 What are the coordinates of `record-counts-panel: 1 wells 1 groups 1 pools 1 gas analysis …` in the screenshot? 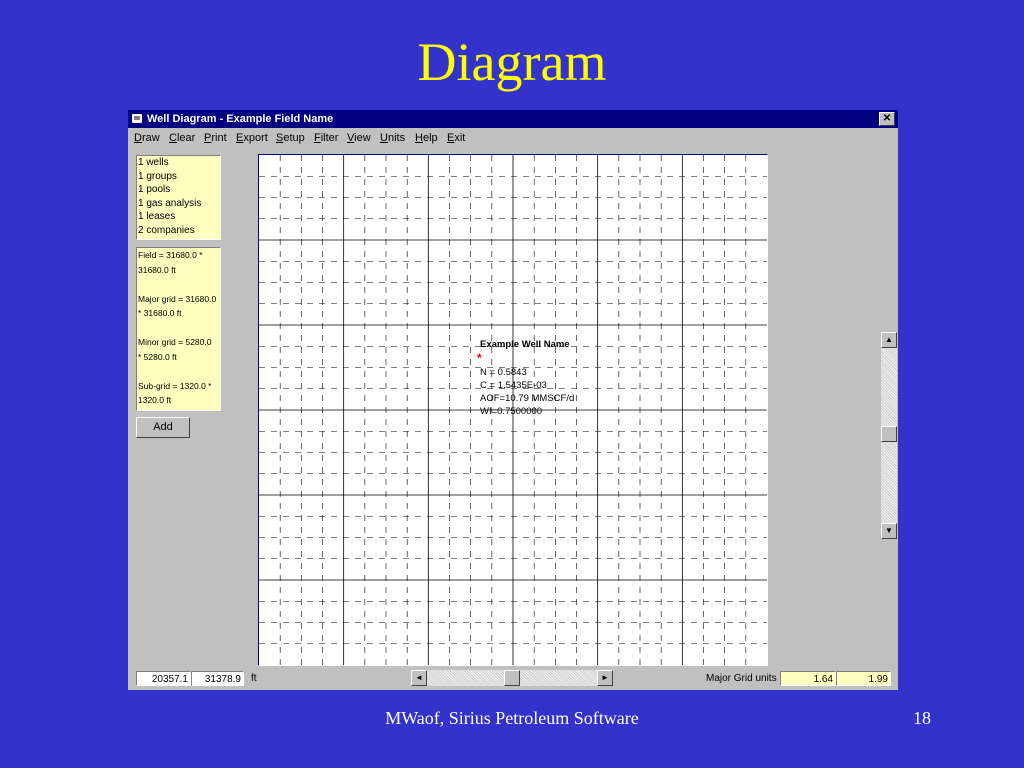 It's located at (178, 197).